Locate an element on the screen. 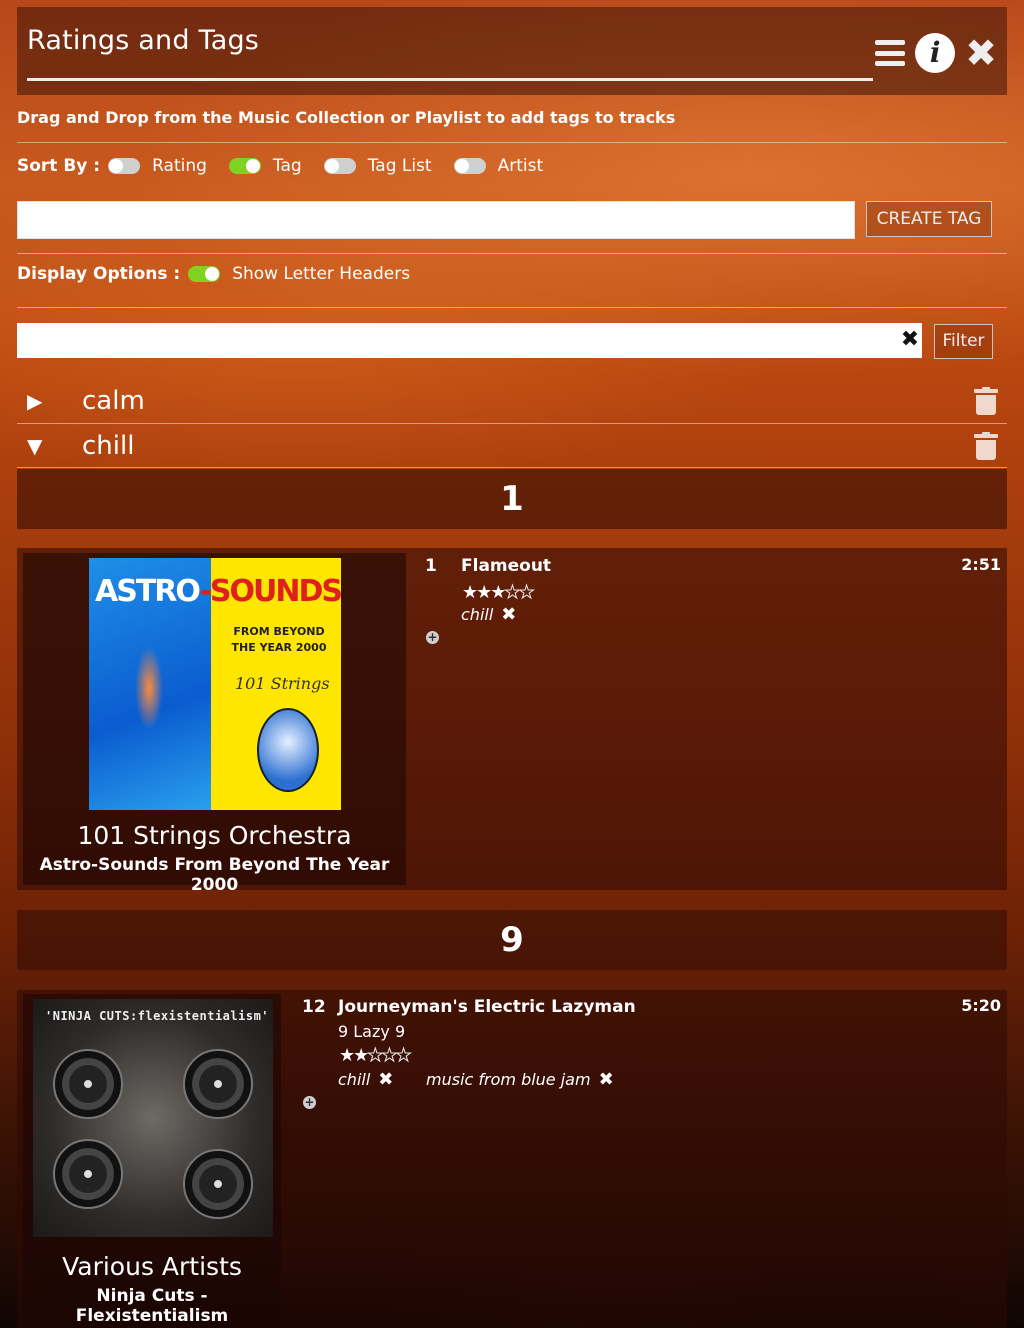  sort-tag-label: Tag is located at coordinates (287, 166).